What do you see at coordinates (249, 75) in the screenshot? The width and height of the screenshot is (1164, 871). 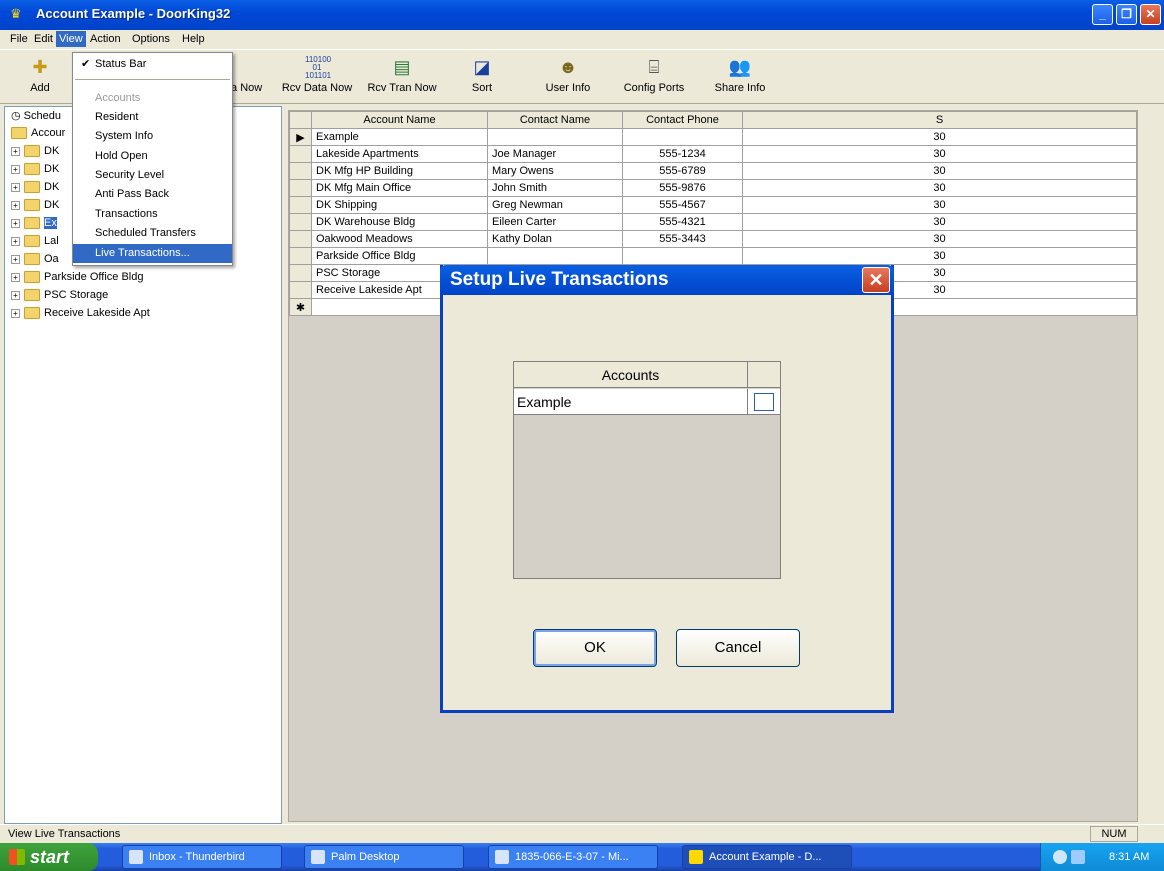 I see `send-data-now-button: ta Now` at bounding box center [249, 75].